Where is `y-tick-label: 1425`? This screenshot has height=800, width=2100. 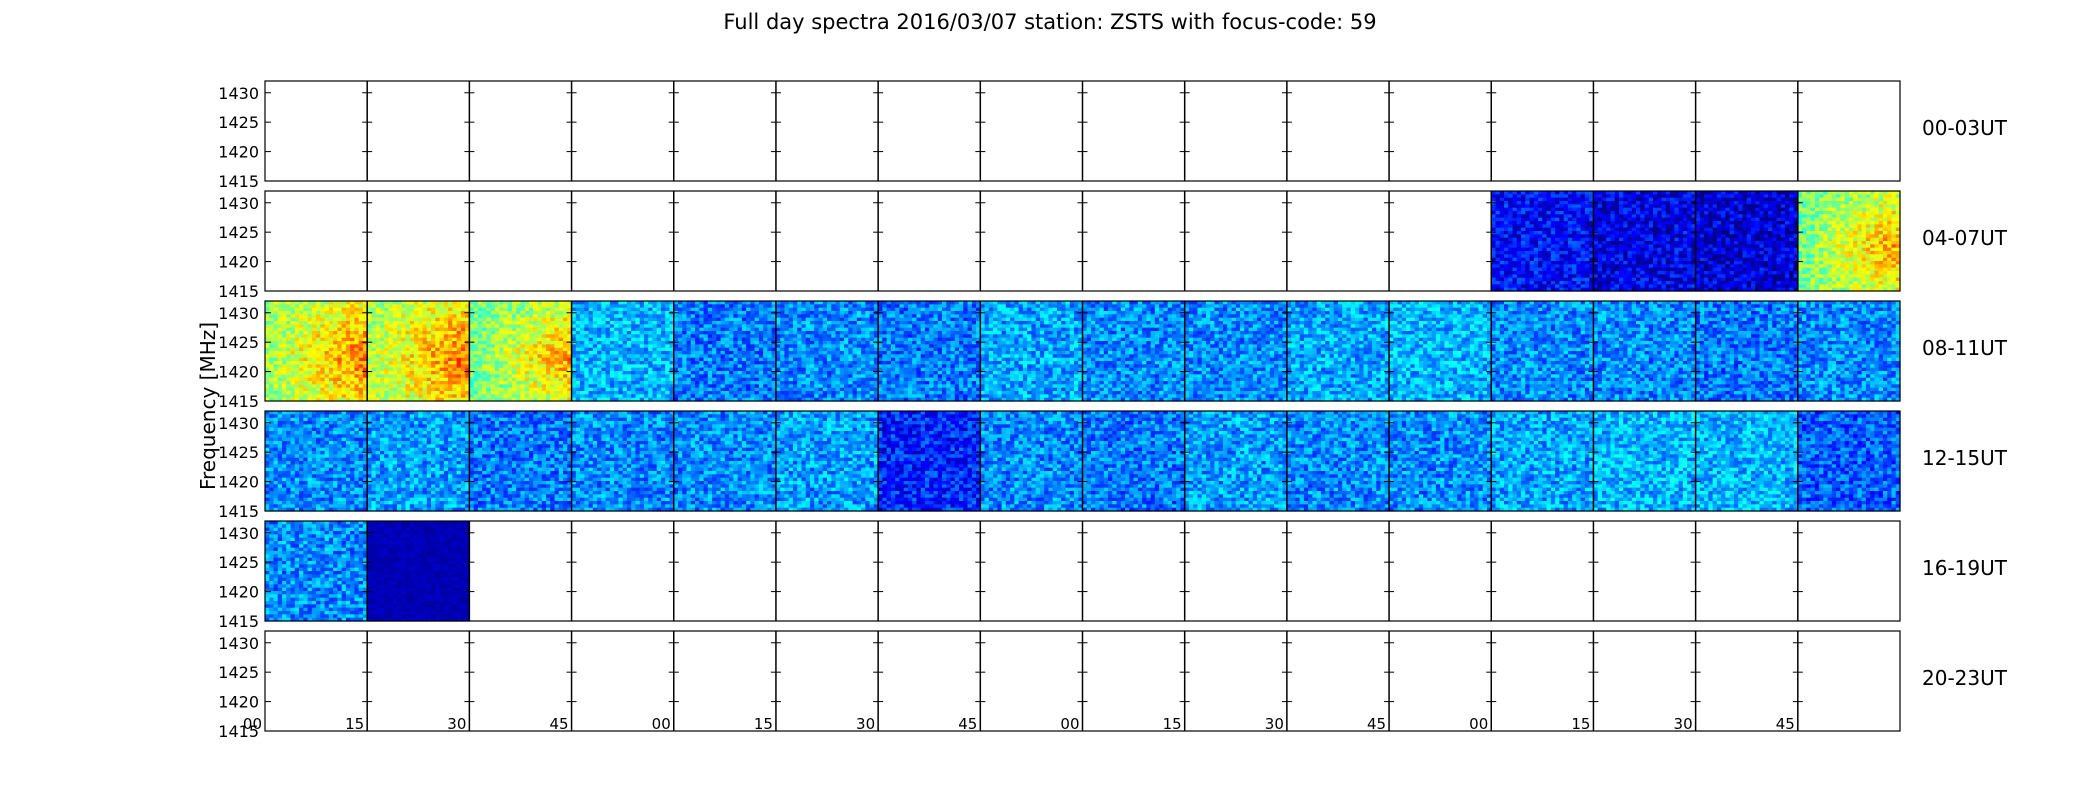 y-tick-label: 1425 is located at coordinates (238, 122).